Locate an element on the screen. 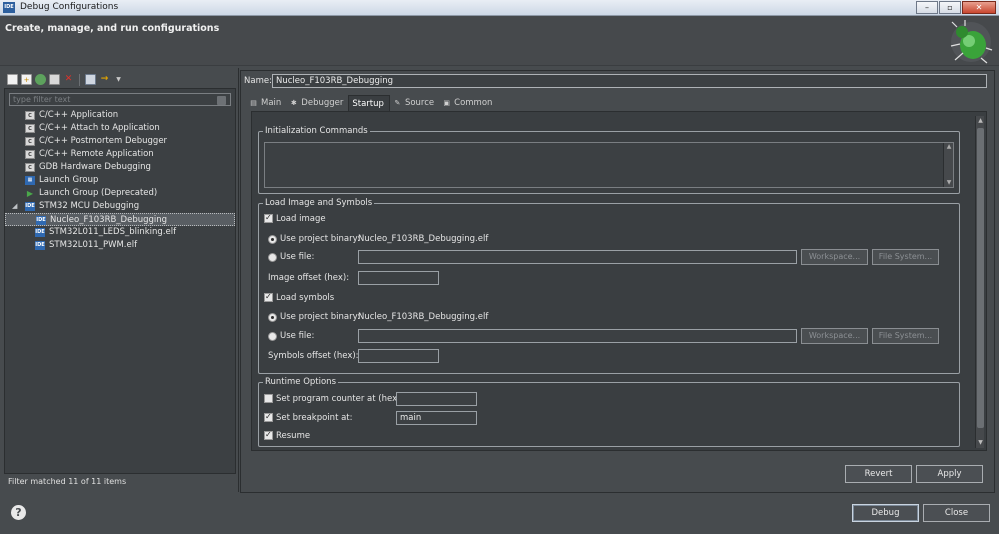 Image resolution: width=999 pixels, height=534 pixels. tab-source: ✎ Source is located at coordinates (414, 103).